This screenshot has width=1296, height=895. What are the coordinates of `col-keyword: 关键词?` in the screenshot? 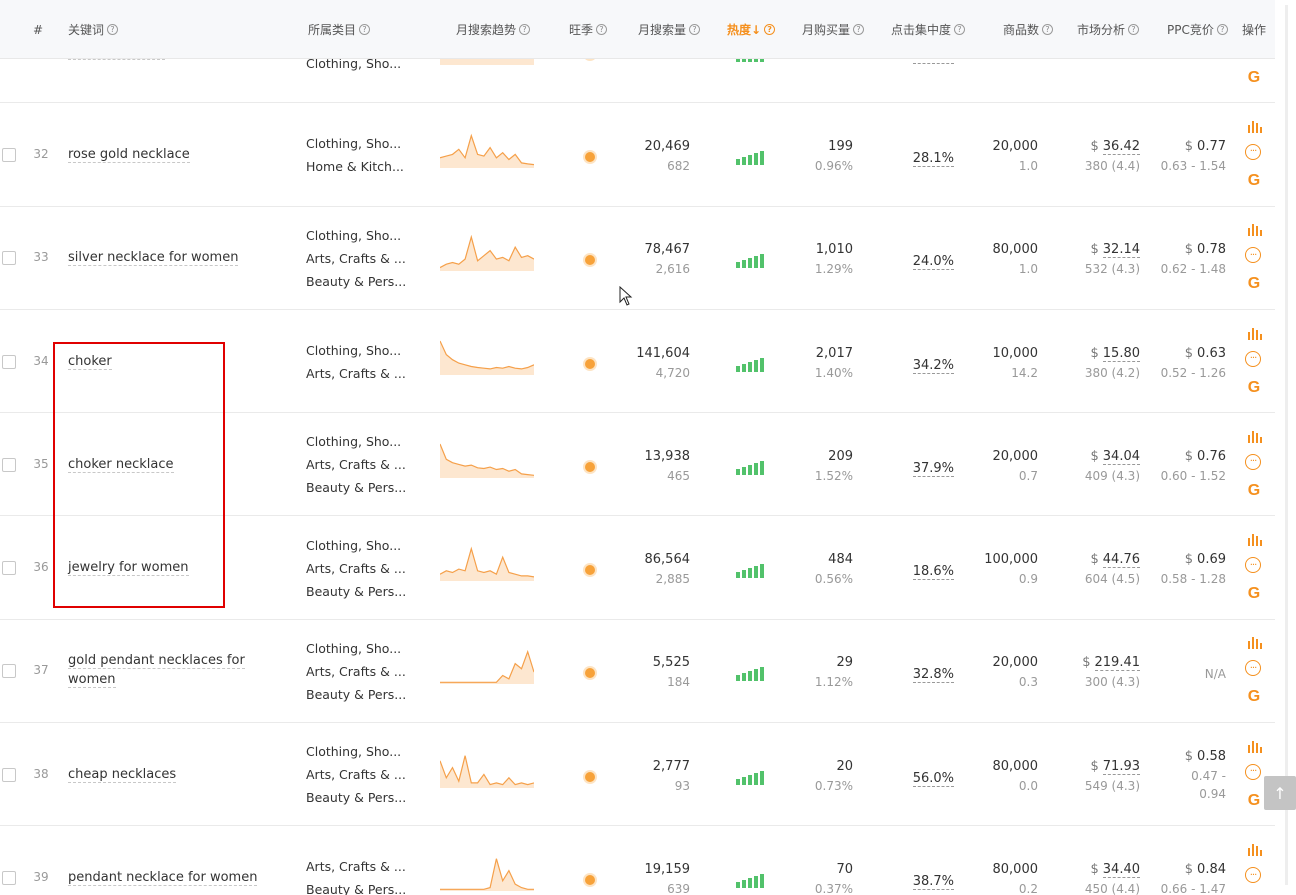 It's located at (93, 29).